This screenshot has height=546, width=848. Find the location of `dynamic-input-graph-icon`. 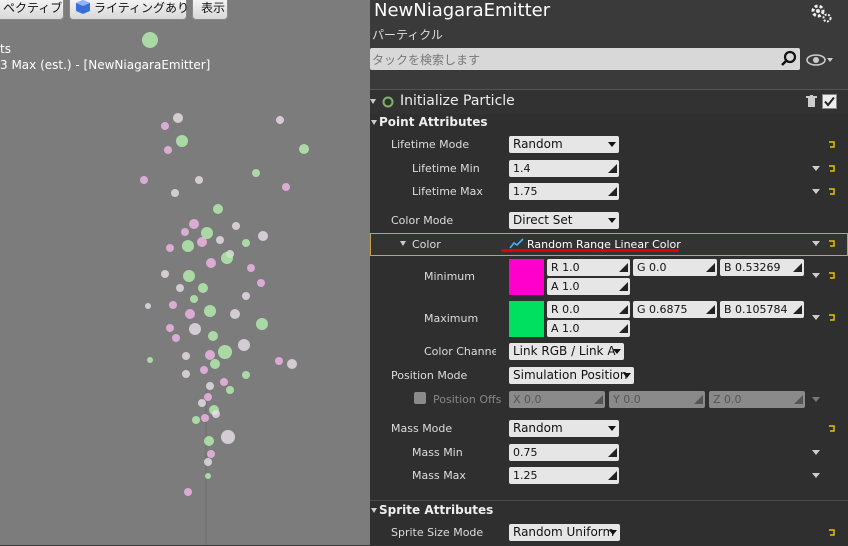

dynamic-input-graph-icon is located at coordinates (516, 243).